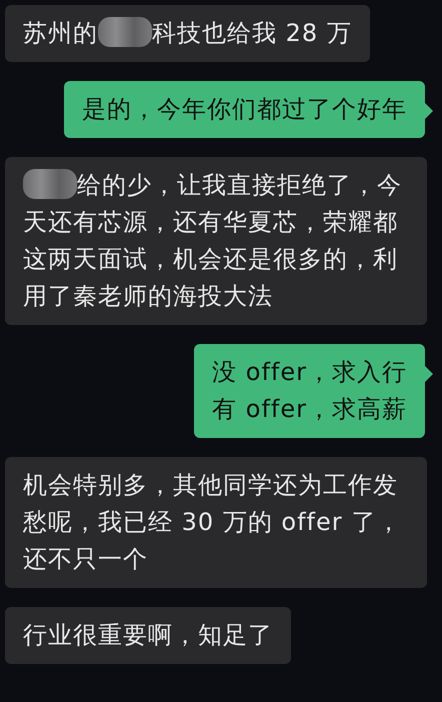 The image size is (442, 702). I want to click on message-text: 行业很重要啊，知足了, so click(148, 635).